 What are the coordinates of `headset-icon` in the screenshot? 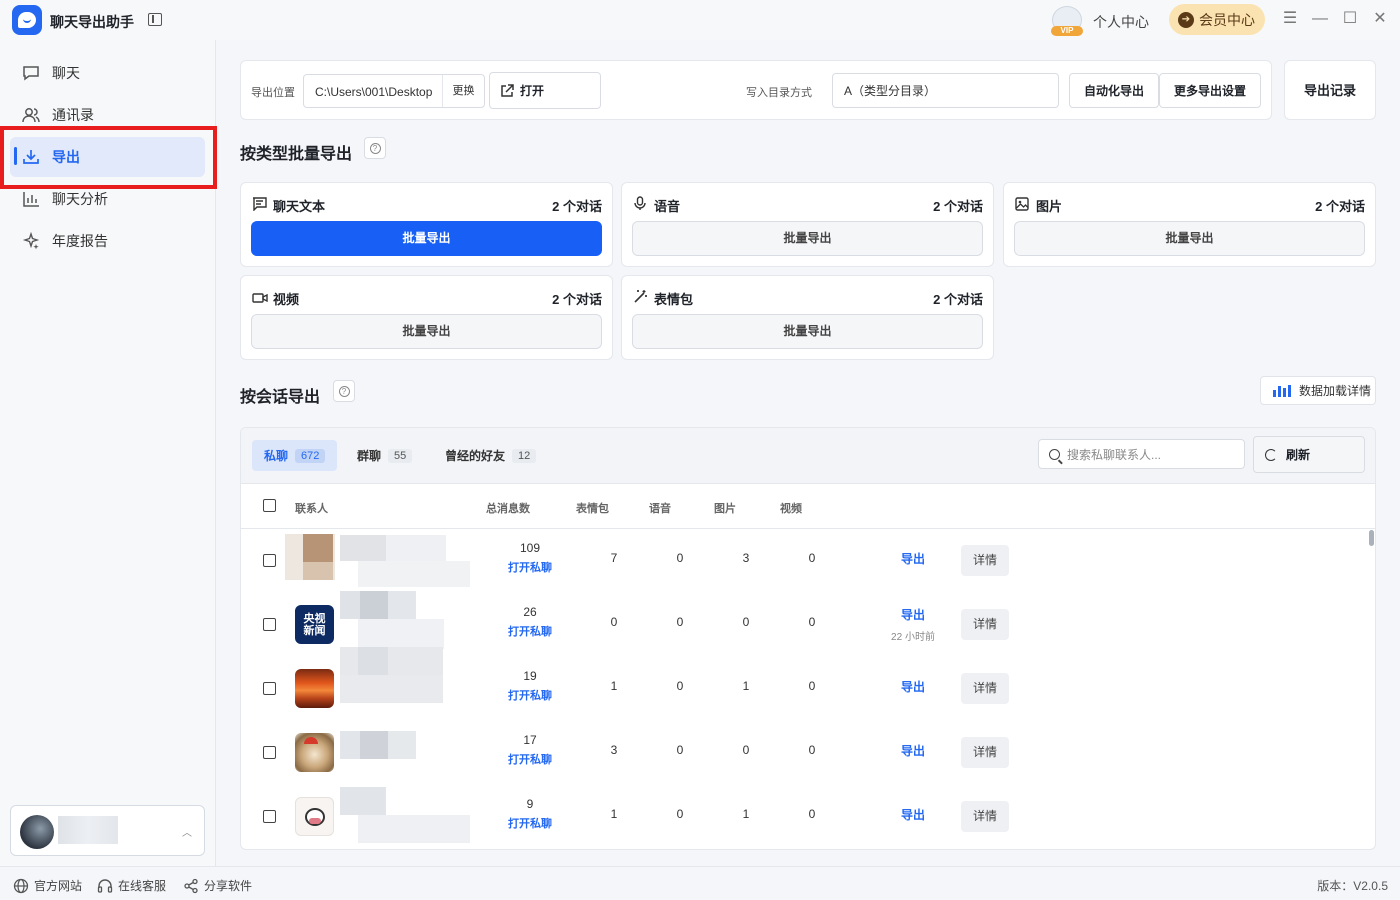 It's located at (105, 885).